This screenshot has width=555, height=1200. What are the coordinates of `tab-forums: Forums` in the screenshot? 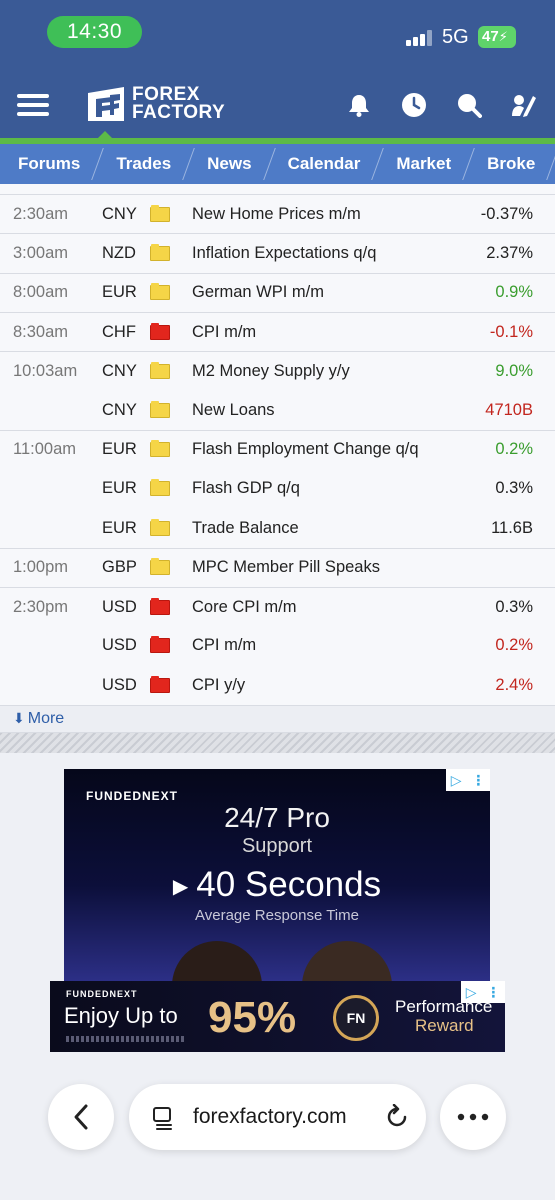 It's located at (49, 164).